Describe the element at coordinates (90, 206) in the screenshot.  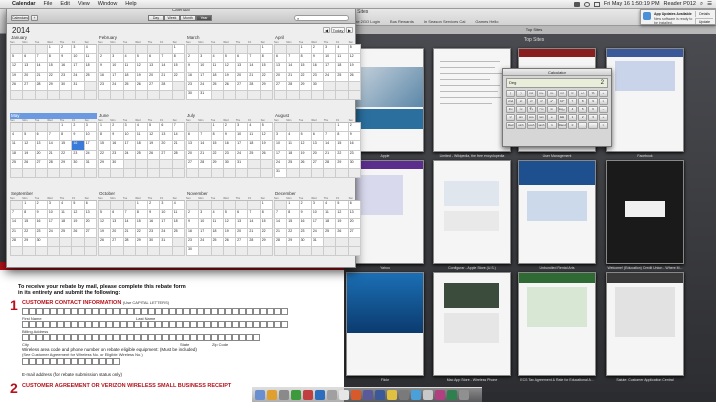
I see `day-cell: 6` at that location.